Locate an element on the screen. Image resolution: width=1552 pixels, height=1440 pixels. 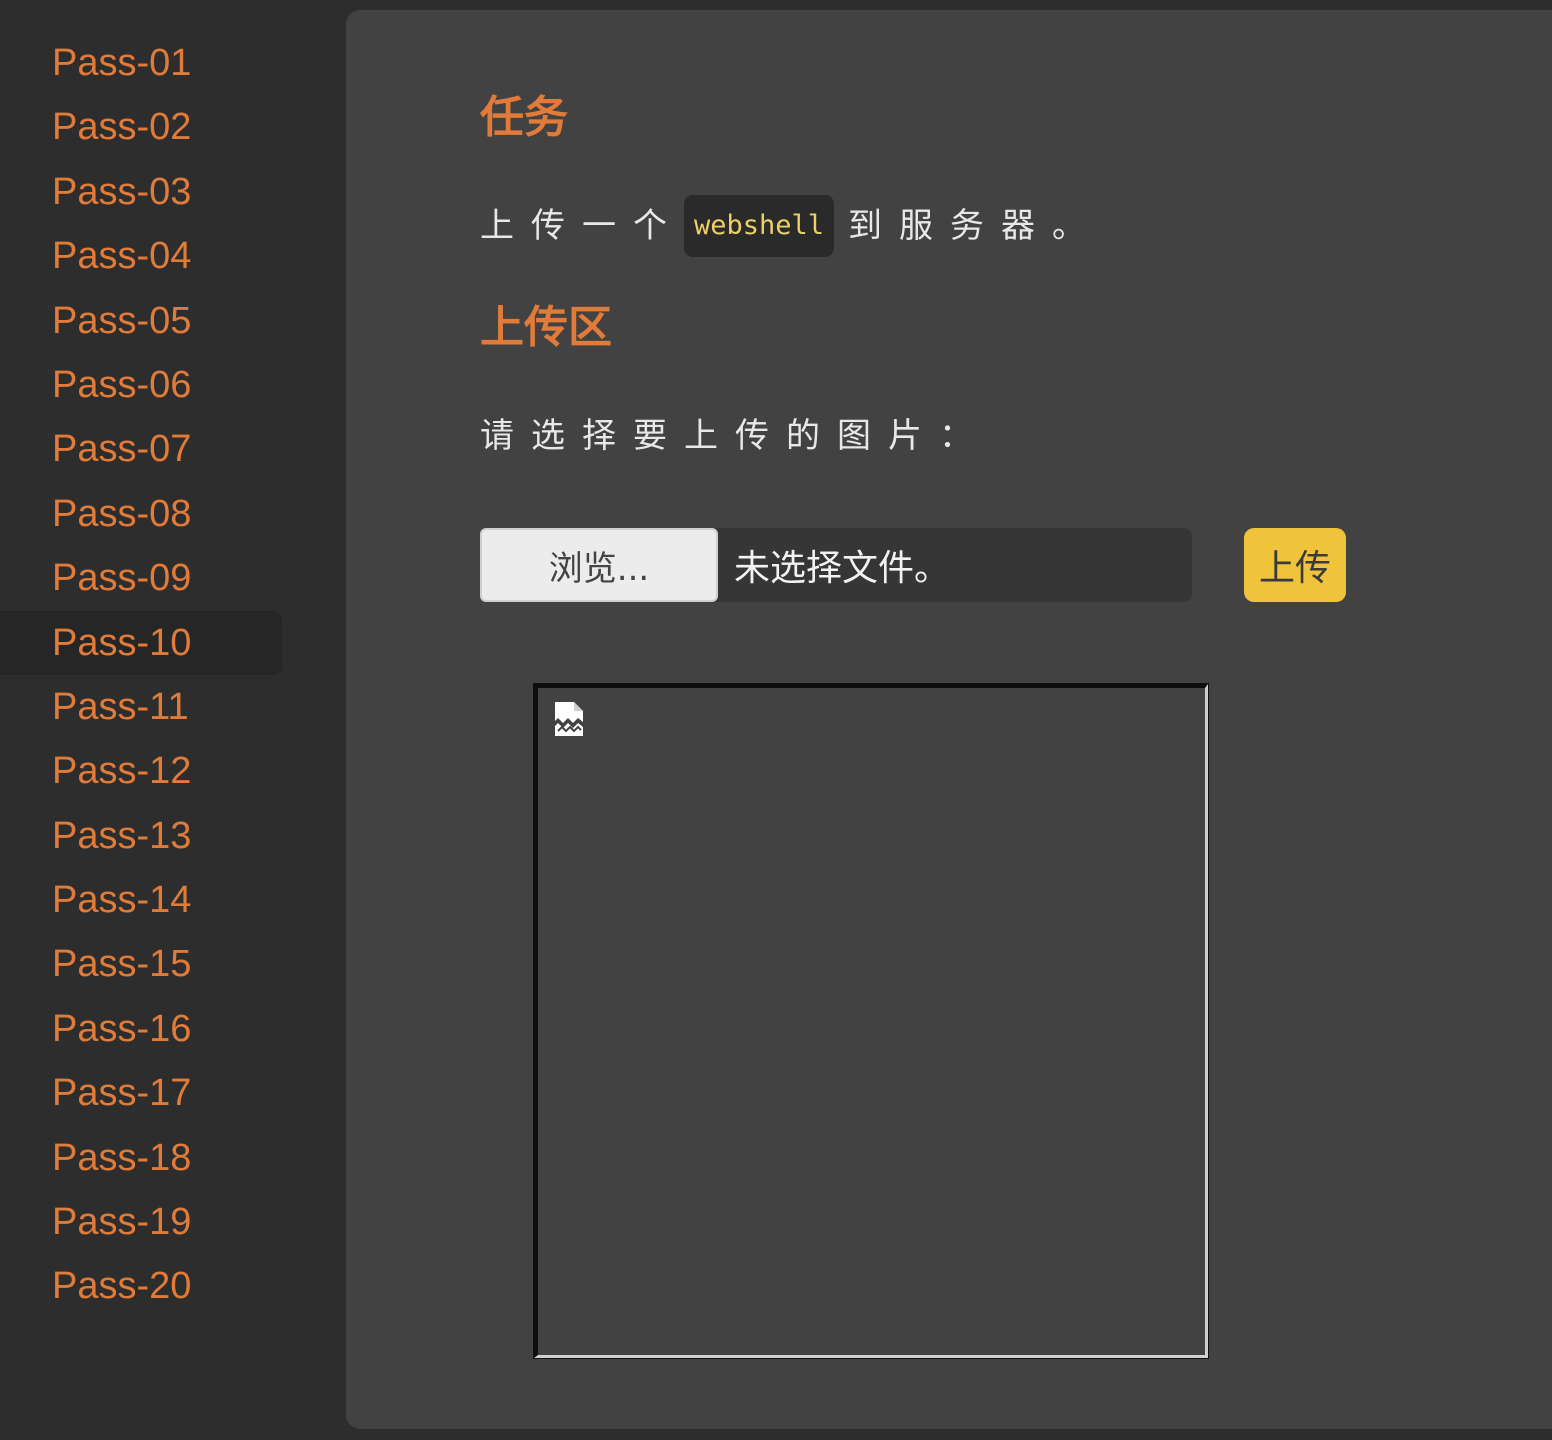
upload-button: 上传 is located at coordinates (1295, 565).